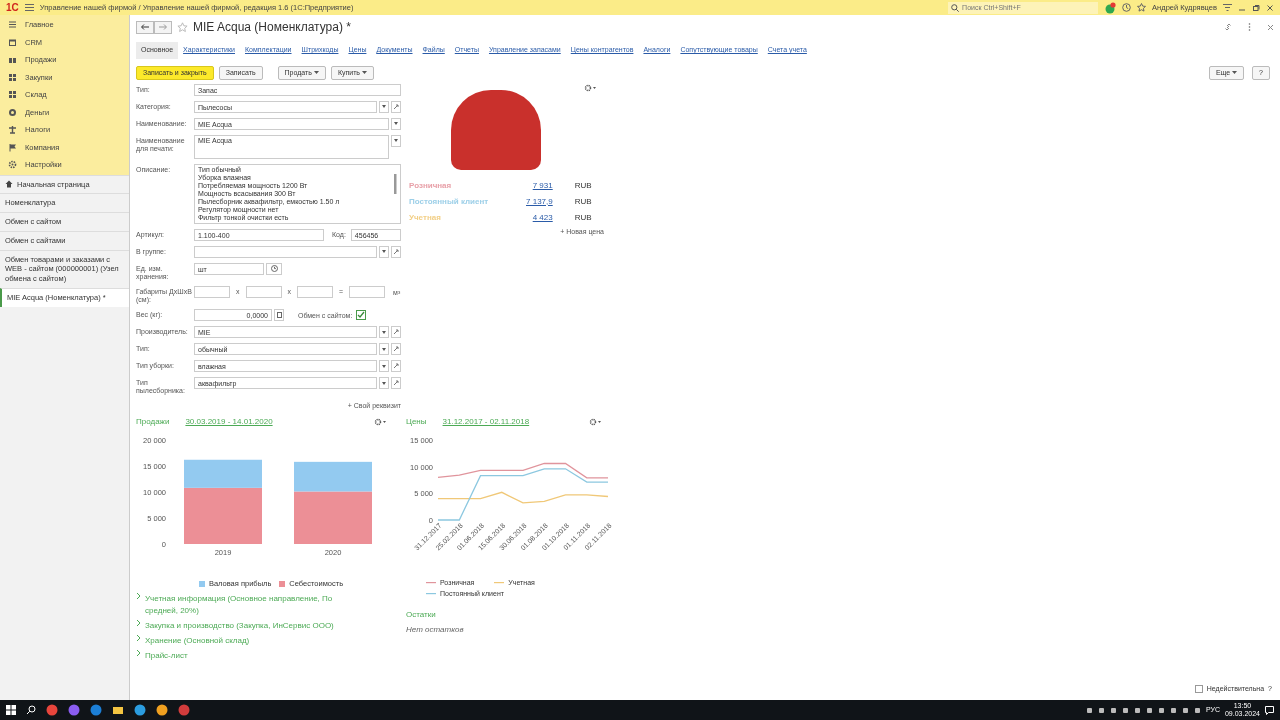 The image size is (1280, 720). Describe the element at coordinates (416, 422) in the screenshot. I see `chart-title: Цены` at that location.